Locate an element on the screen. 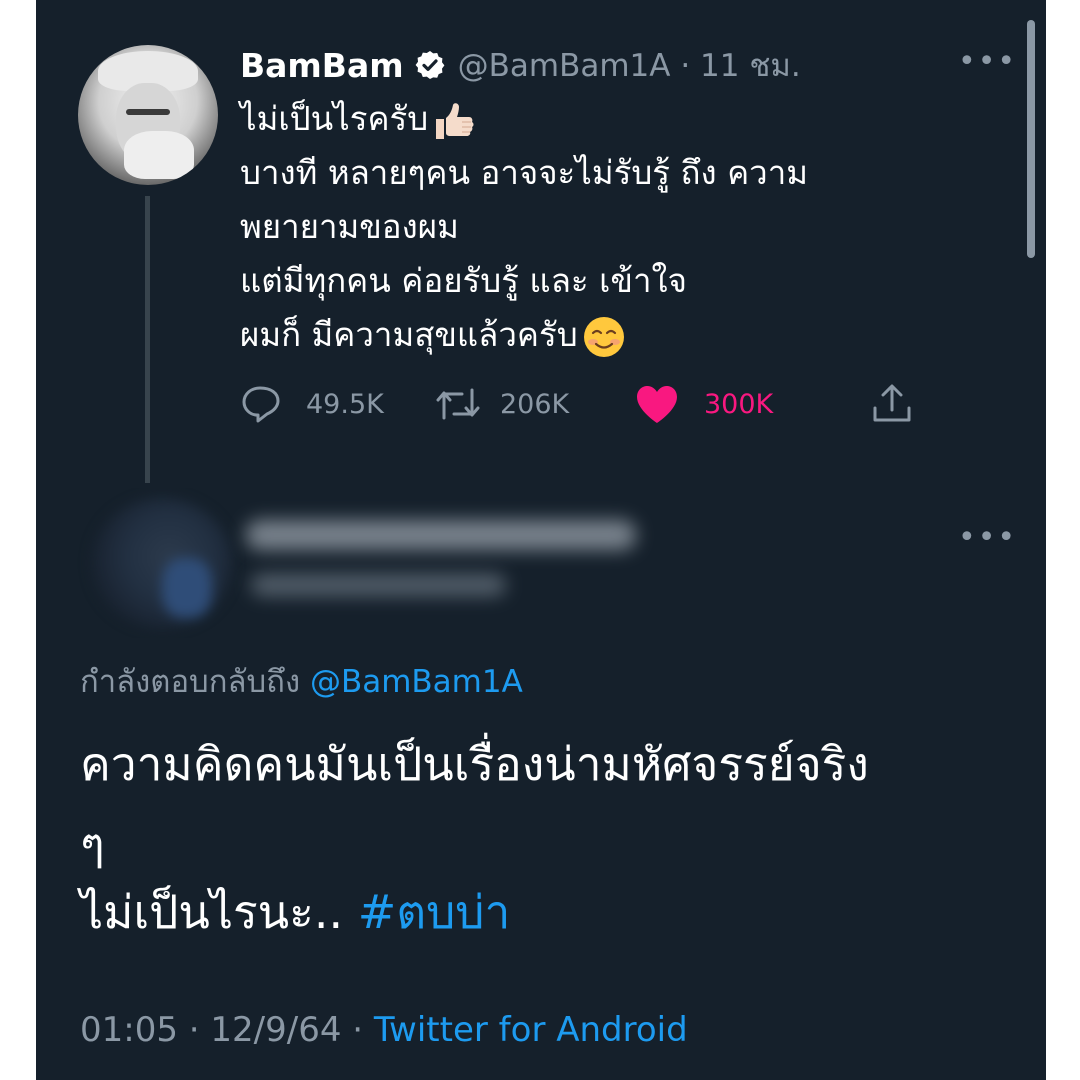 The height and width of the screenshot is (1080, 1080). tweet-text-line-3: พยายามของผม is located at coordinates (349, 226).